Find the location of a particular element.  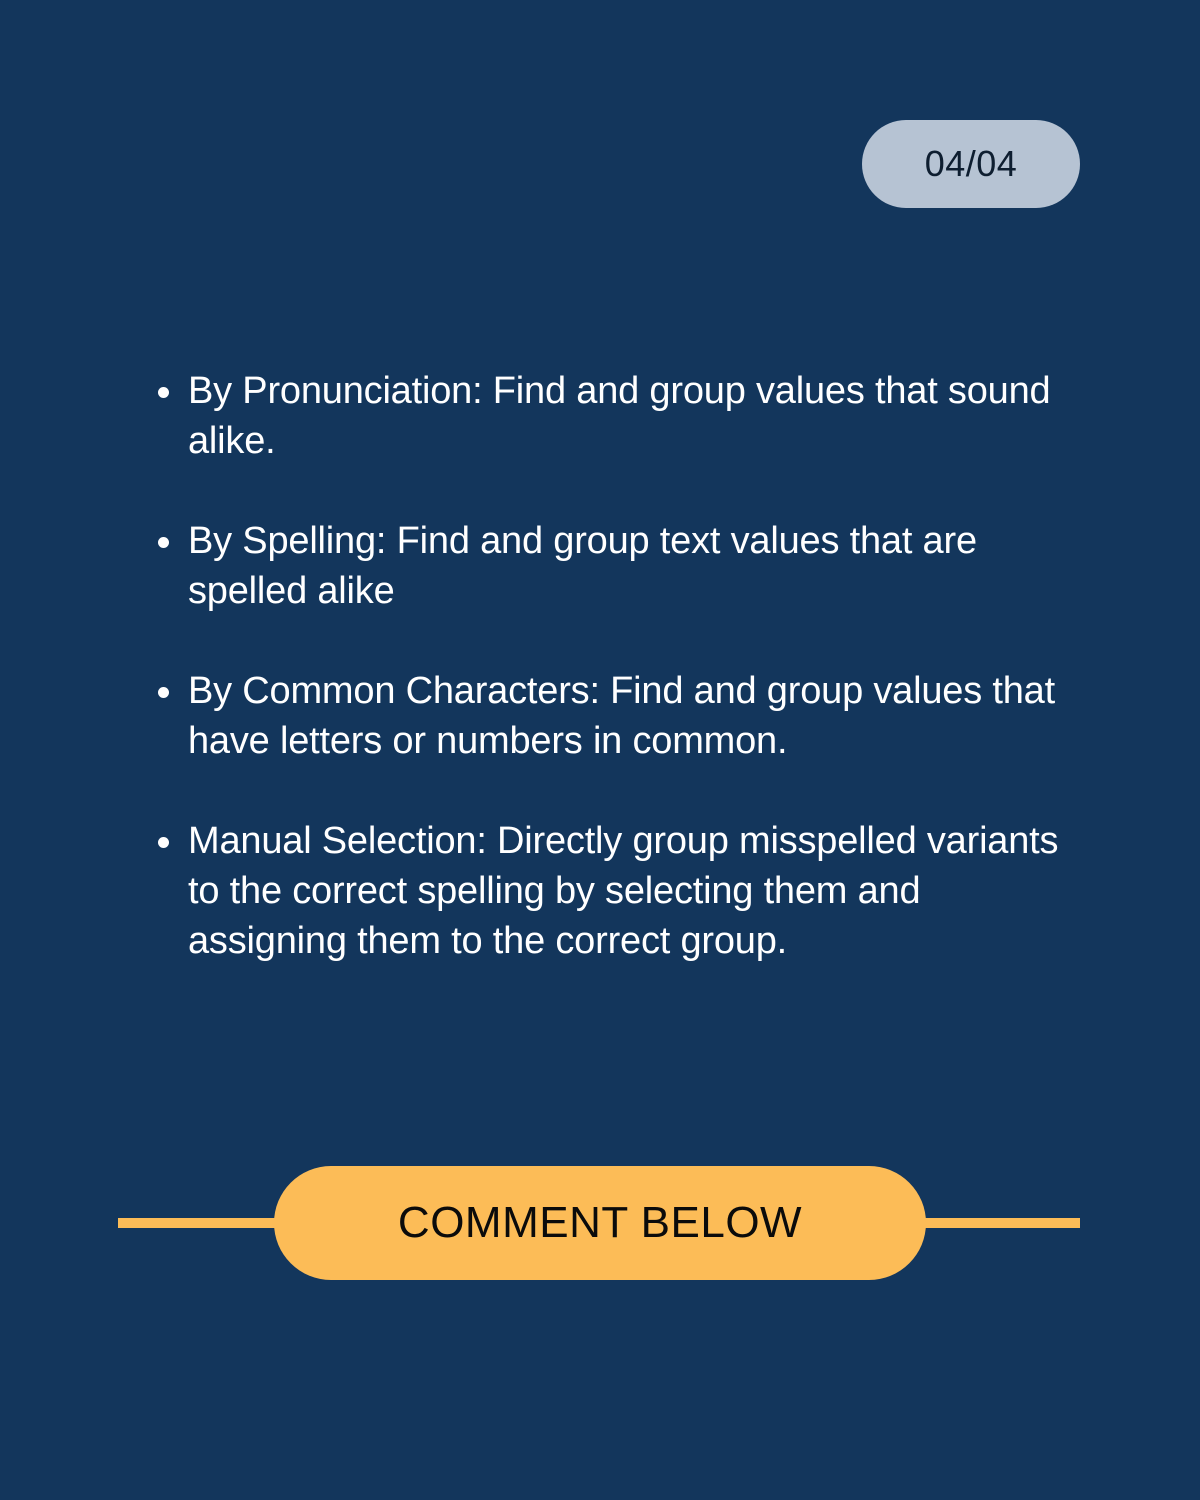

page-indicator-text: 04/04 is located at coordinates (971, 163).